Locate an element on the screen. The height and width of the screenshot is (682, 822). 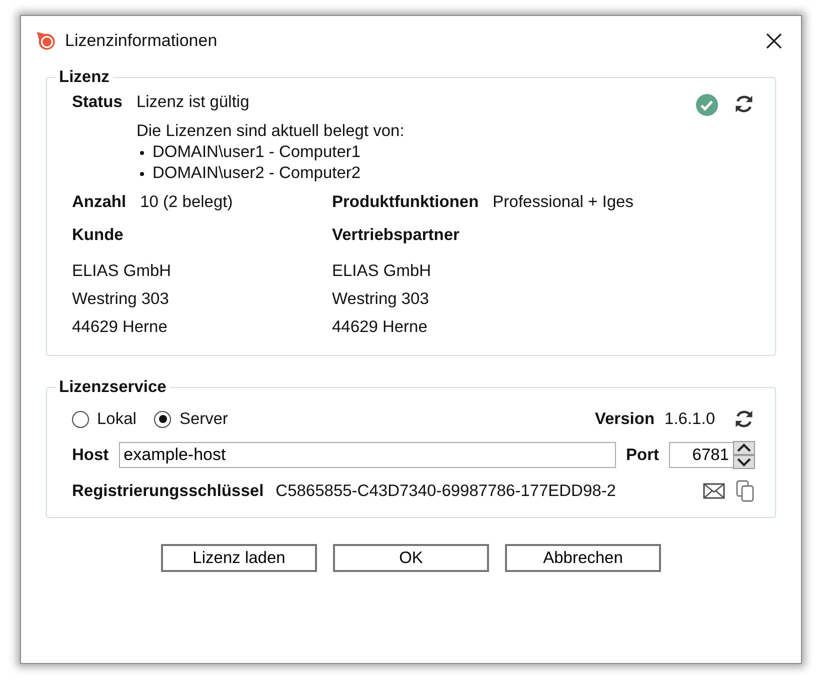
host-field: example-host is located at coordinates (367, 455).